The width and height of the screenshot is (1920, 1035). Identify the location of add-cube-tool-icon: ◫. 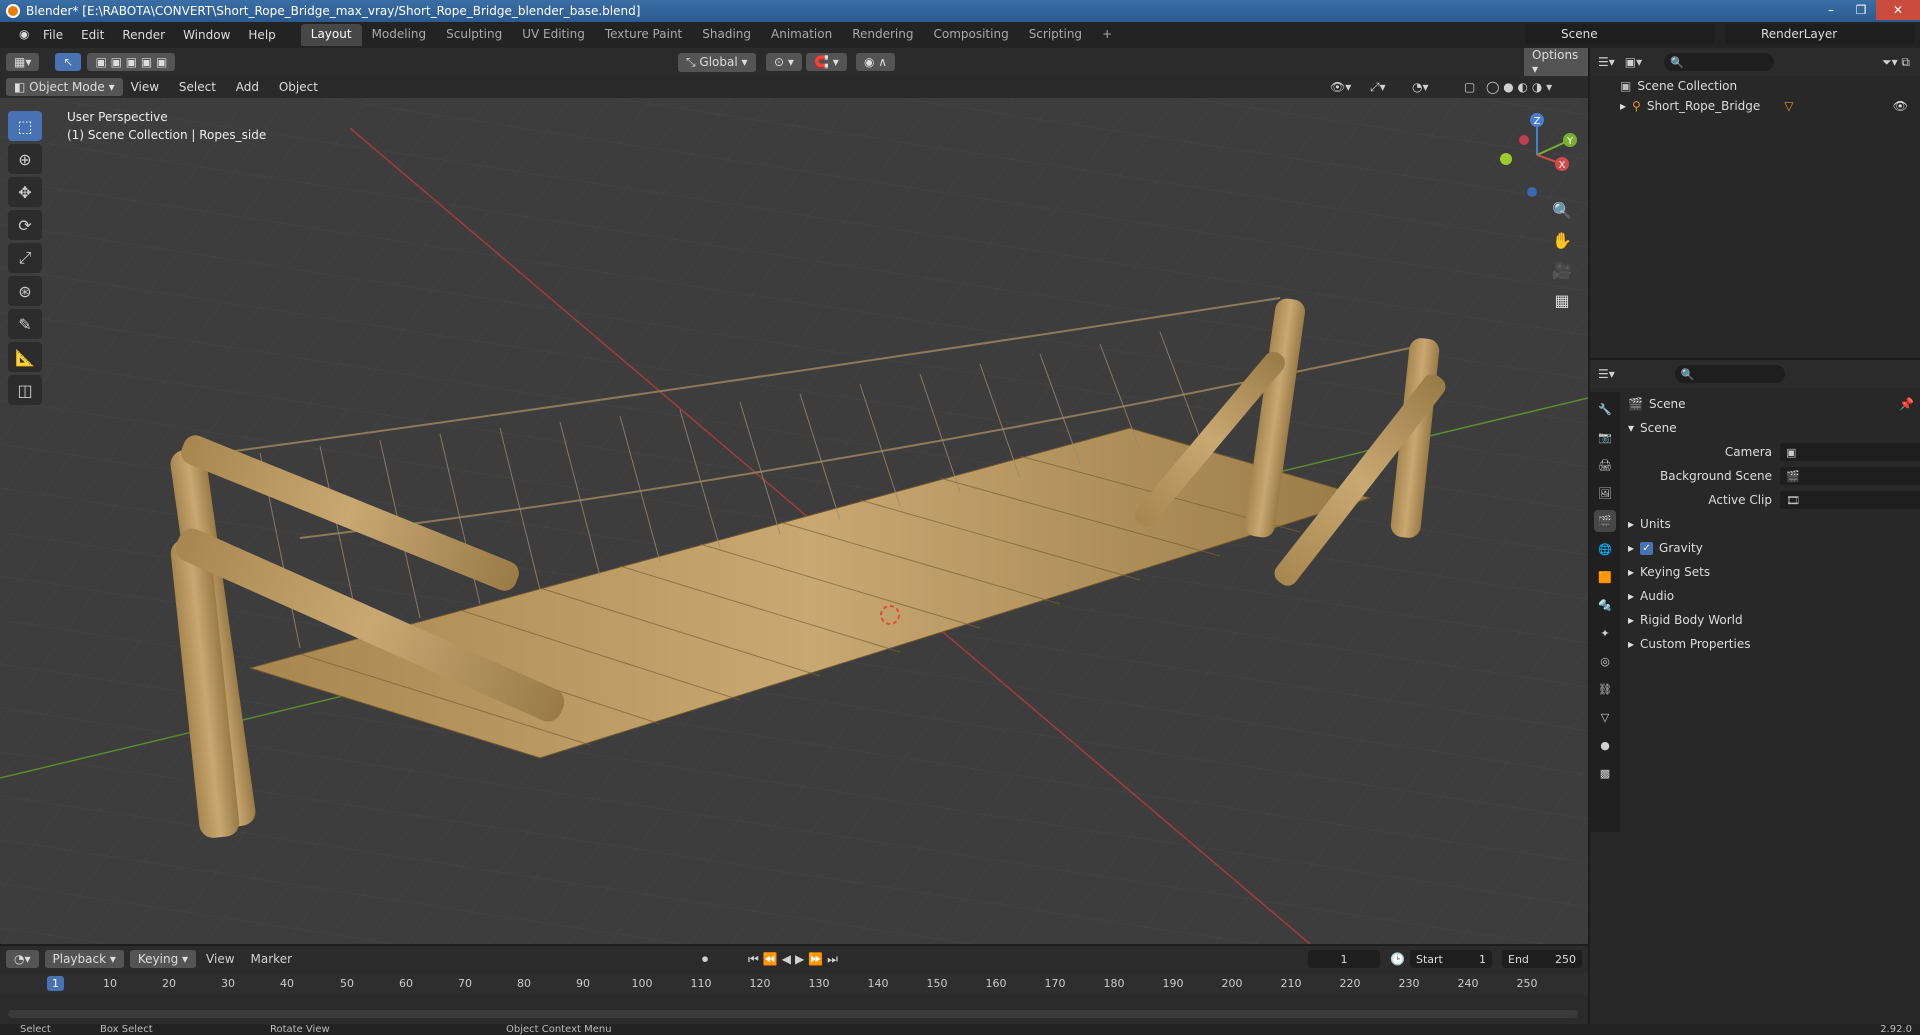
(25, 390).